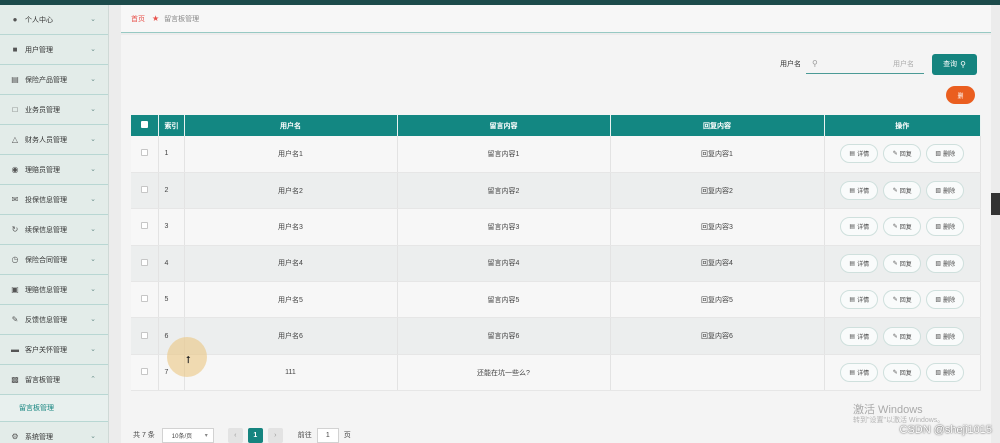  I want to click on cell-reply, so click(717, 373).